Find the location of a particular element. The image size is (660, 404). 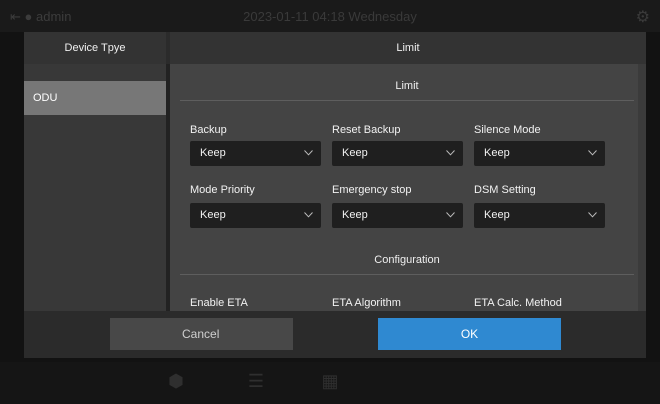

mode-priority-label: Mode Priority is located at coordinates (222, 190).